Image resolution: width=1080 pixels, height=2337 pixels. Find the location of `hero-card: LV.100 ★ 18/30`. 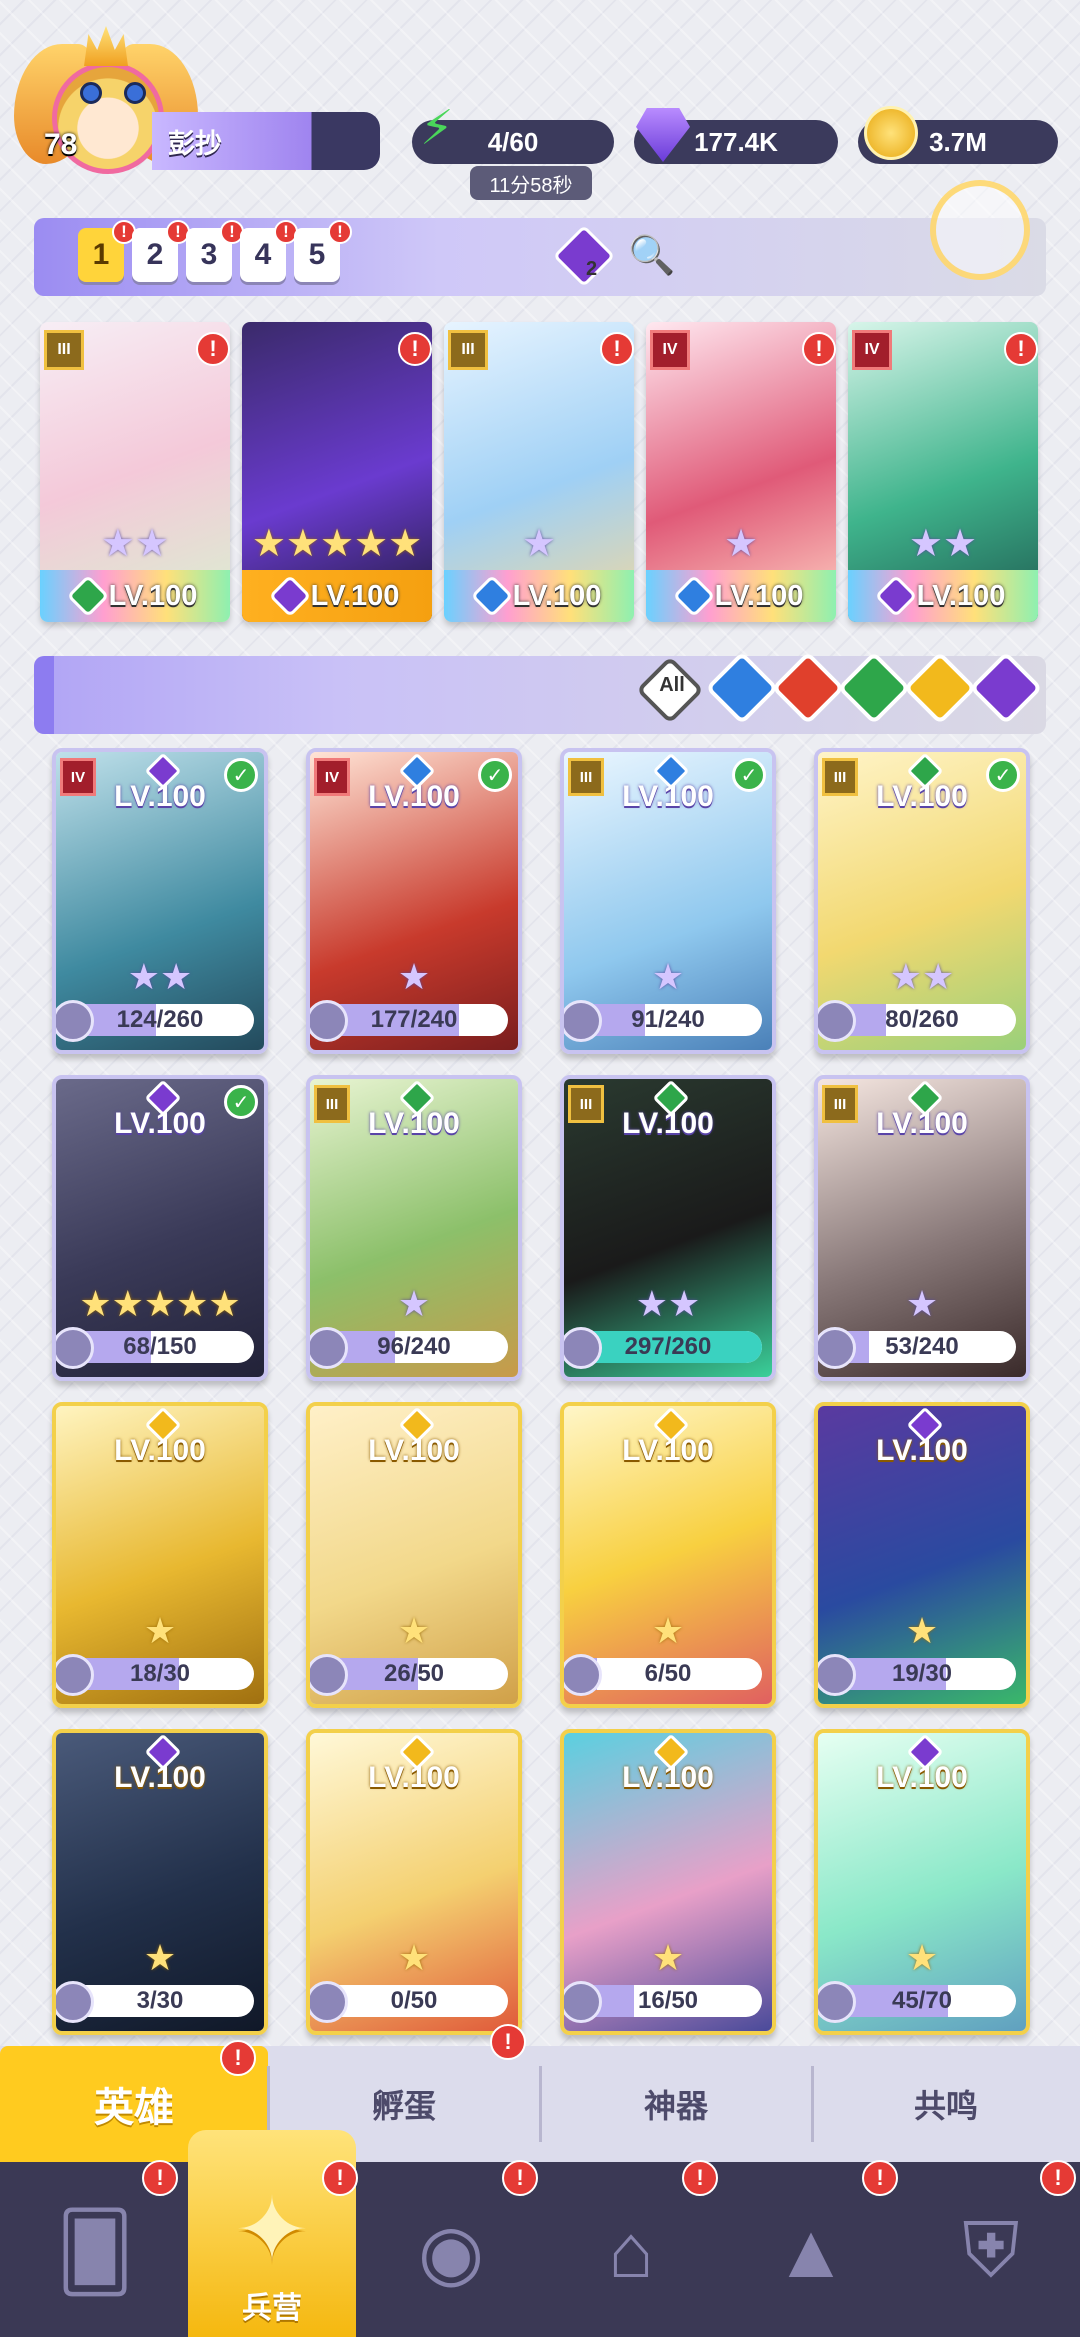

hero-card: LV.100 ★ 18/30 is located at coordinates (160, 1555).